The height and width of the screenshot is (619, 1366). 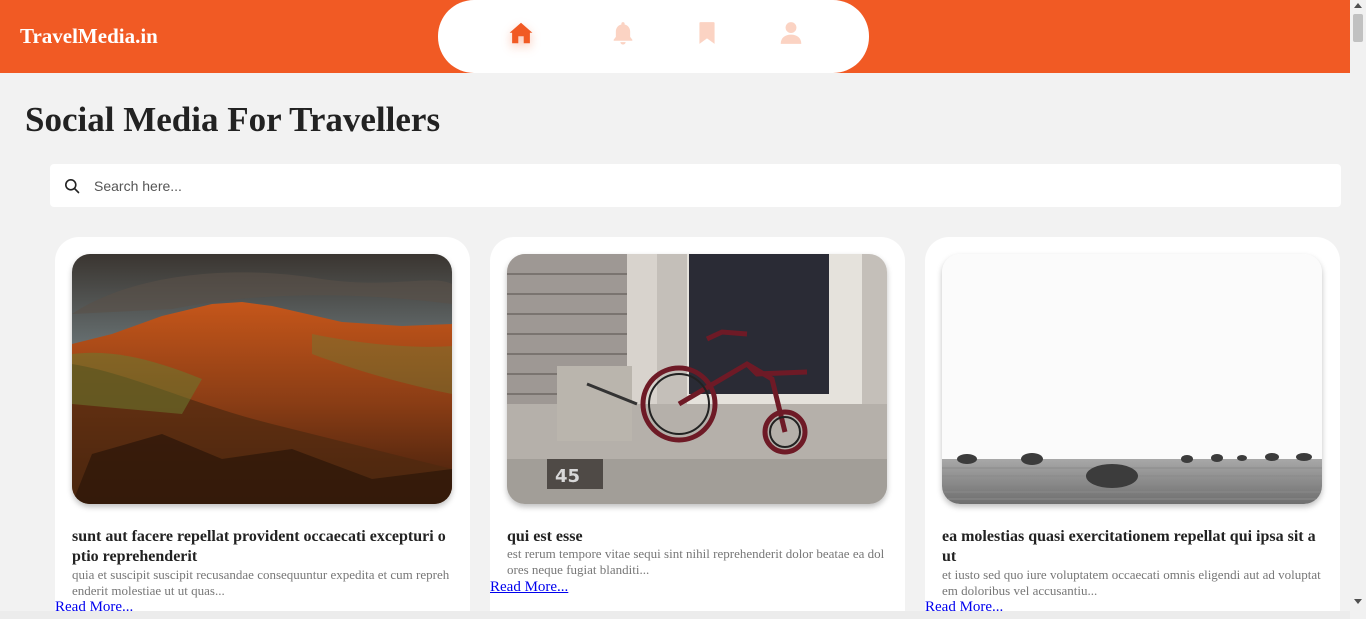 I want to click on nav-menu, so click(x=653, y=36).